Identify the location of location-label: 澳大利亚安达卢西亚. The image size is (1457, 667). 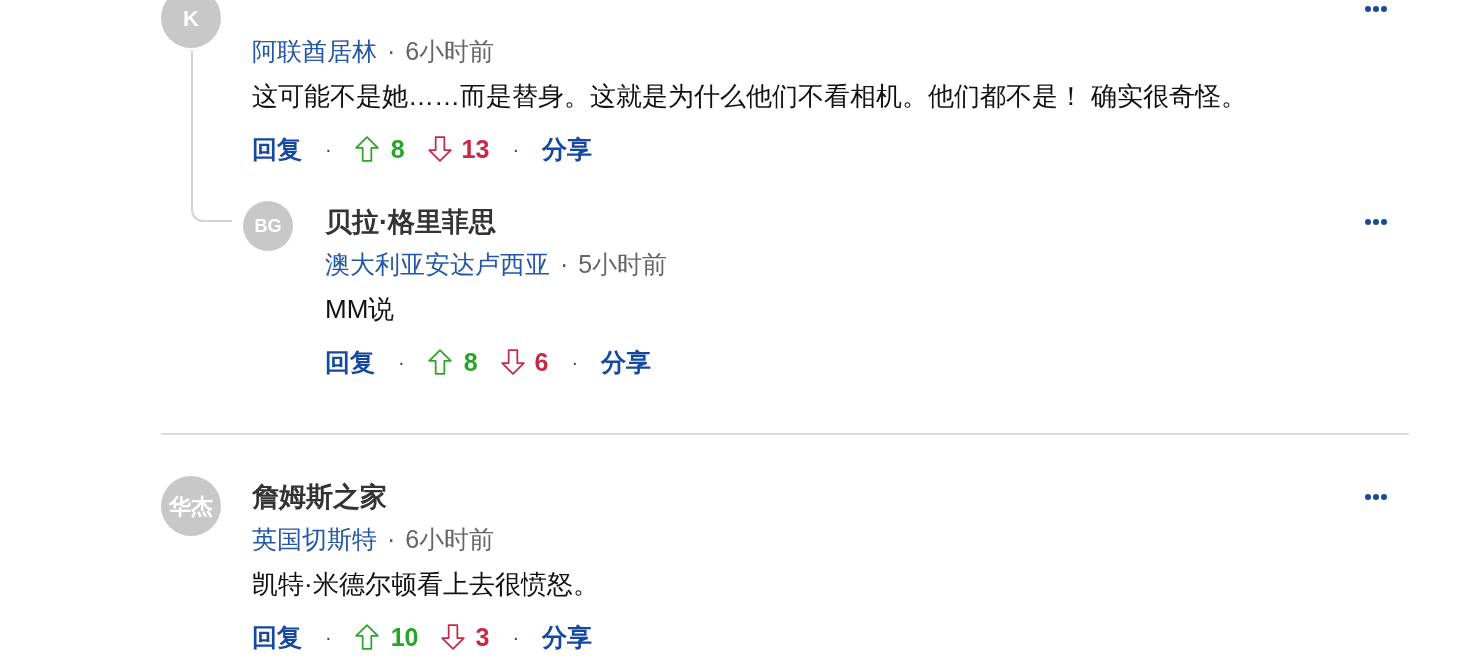
(437, 264).